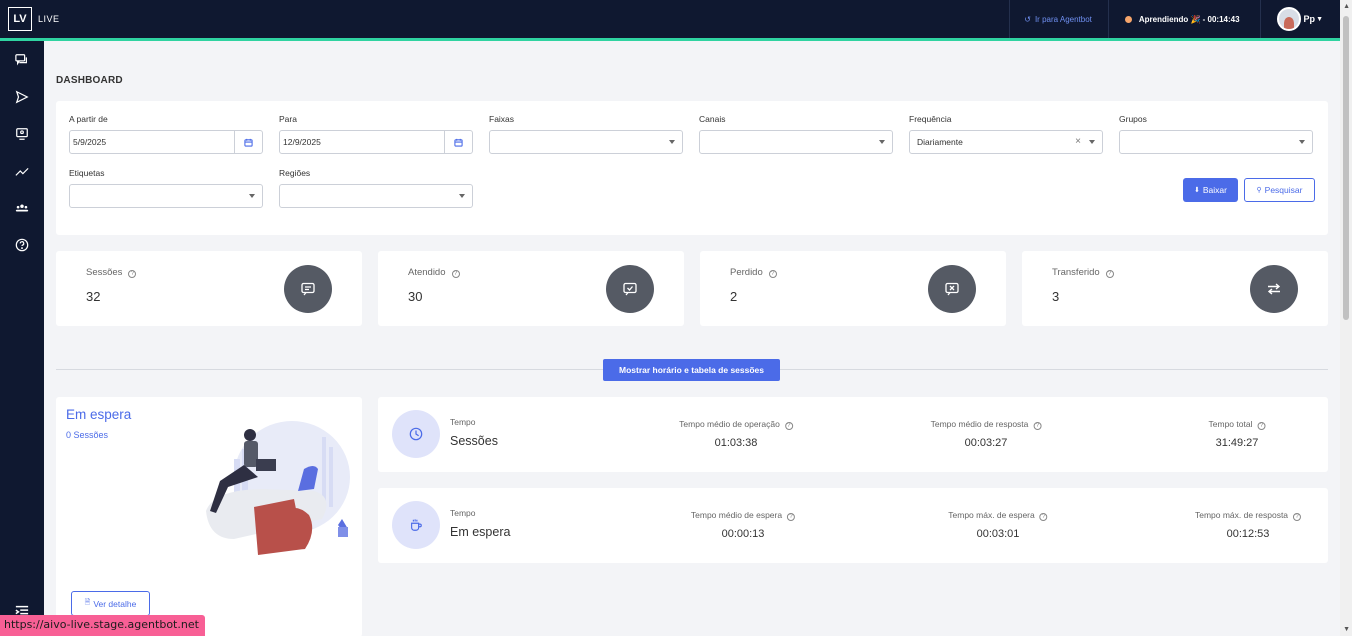 Image resolution: width=1352 pixels, height=636 pixels. Describe the element at coordinates (474, 441) in the screenshot. I see `metric-name: Sessões` at that location.